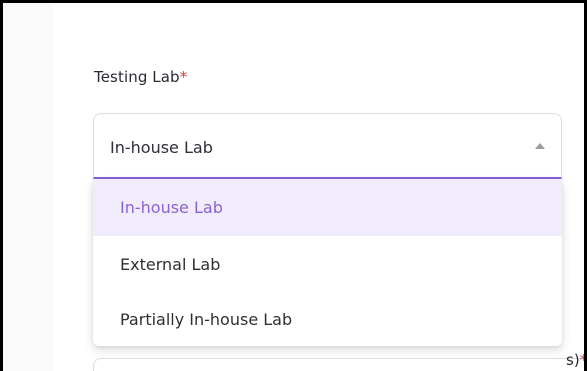 This screenshot has height=371, width=587. I want to click on select-current-value: In-house Lab, so click(161, 147).